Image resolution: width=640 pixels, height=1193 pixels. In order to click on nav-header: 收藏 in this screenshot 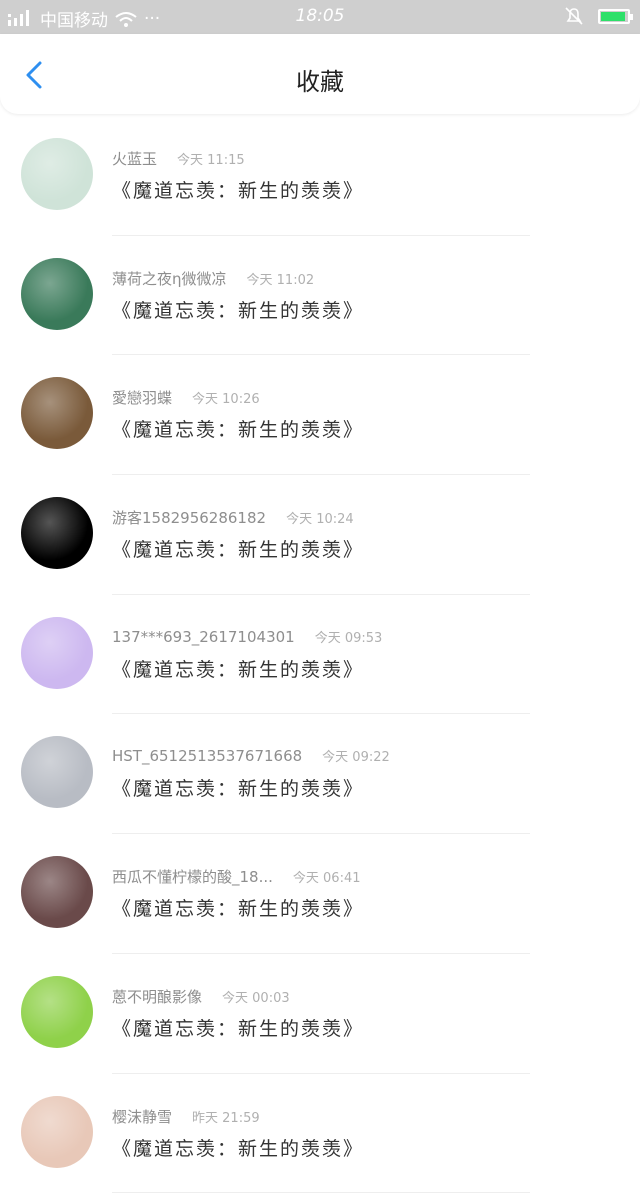, I will do `click(320, 74)`.